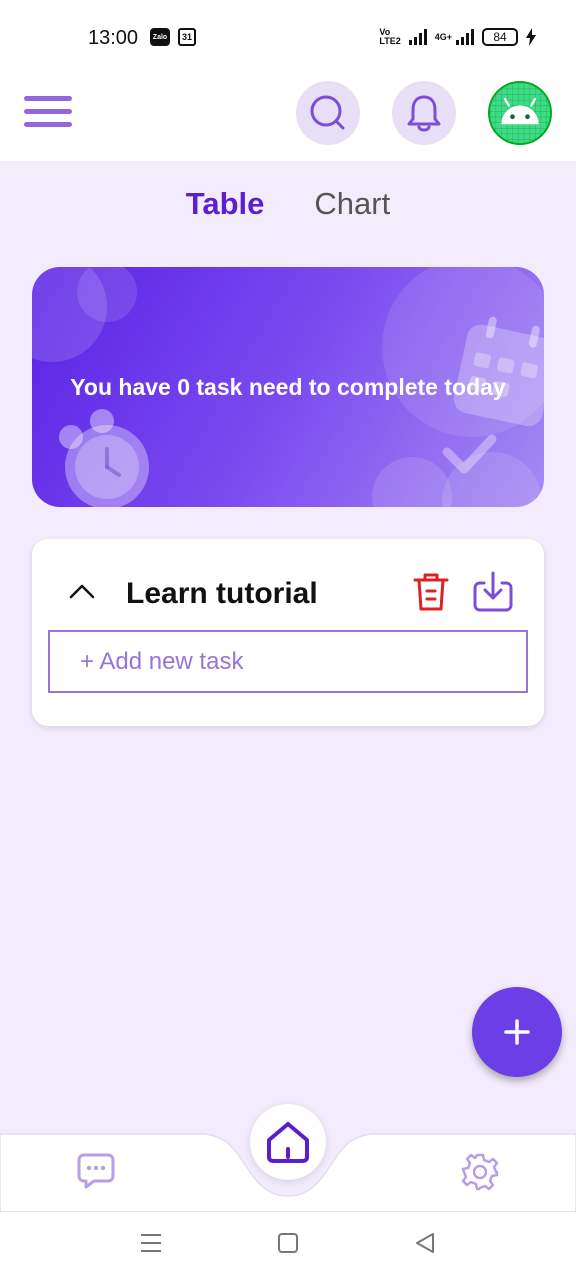  What do you see at coordinates (173, 37) in the screenshot?
I see `status-notifications: Zalo 31` at bounding box center [173, 37].